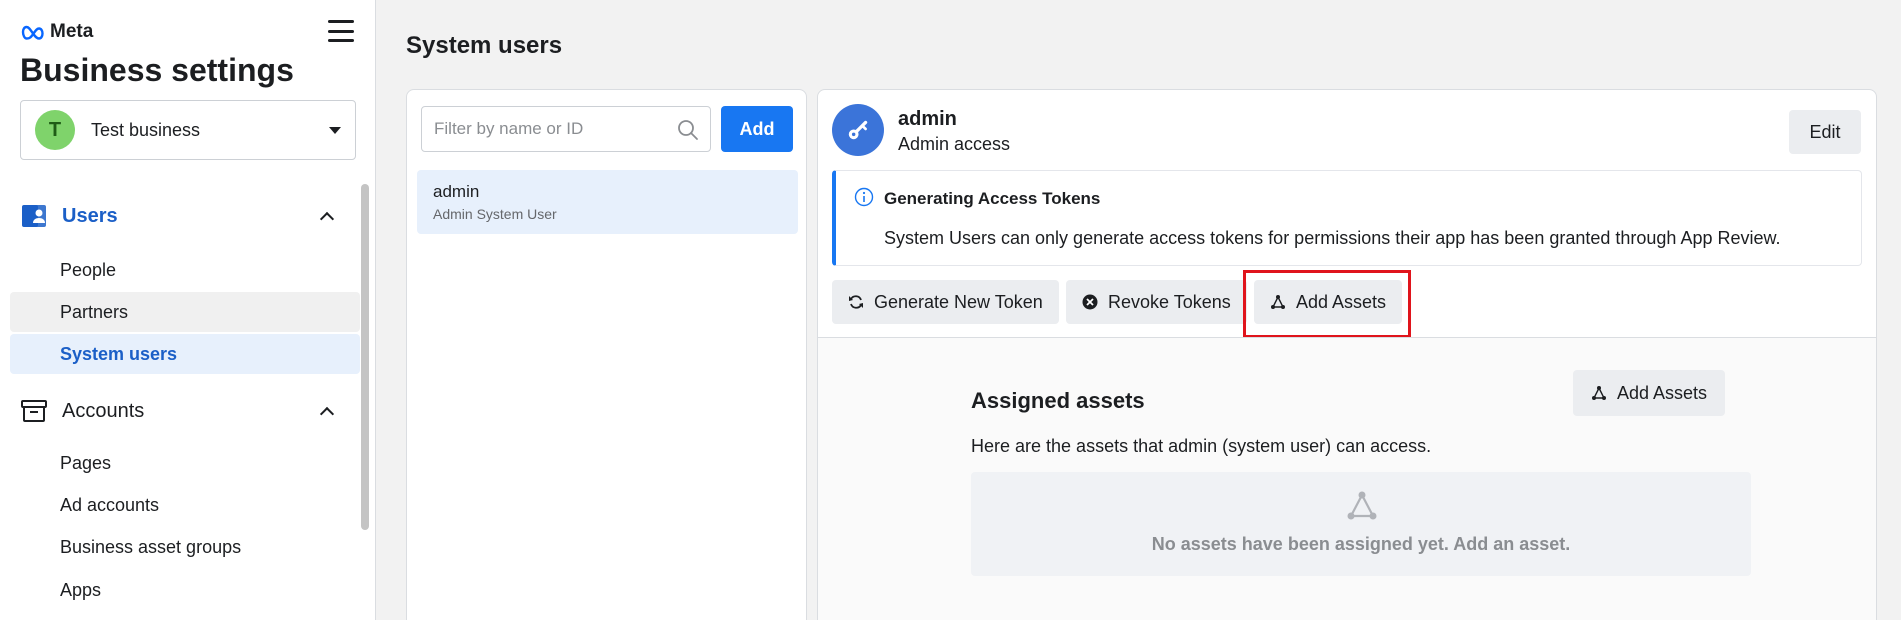 The height and width of the screenshot is (620, 1901). What do you see at coordinates (157, 70) in the screenshot?
I see `sidebar-title: Business settings` at bounding box center [157, 70].